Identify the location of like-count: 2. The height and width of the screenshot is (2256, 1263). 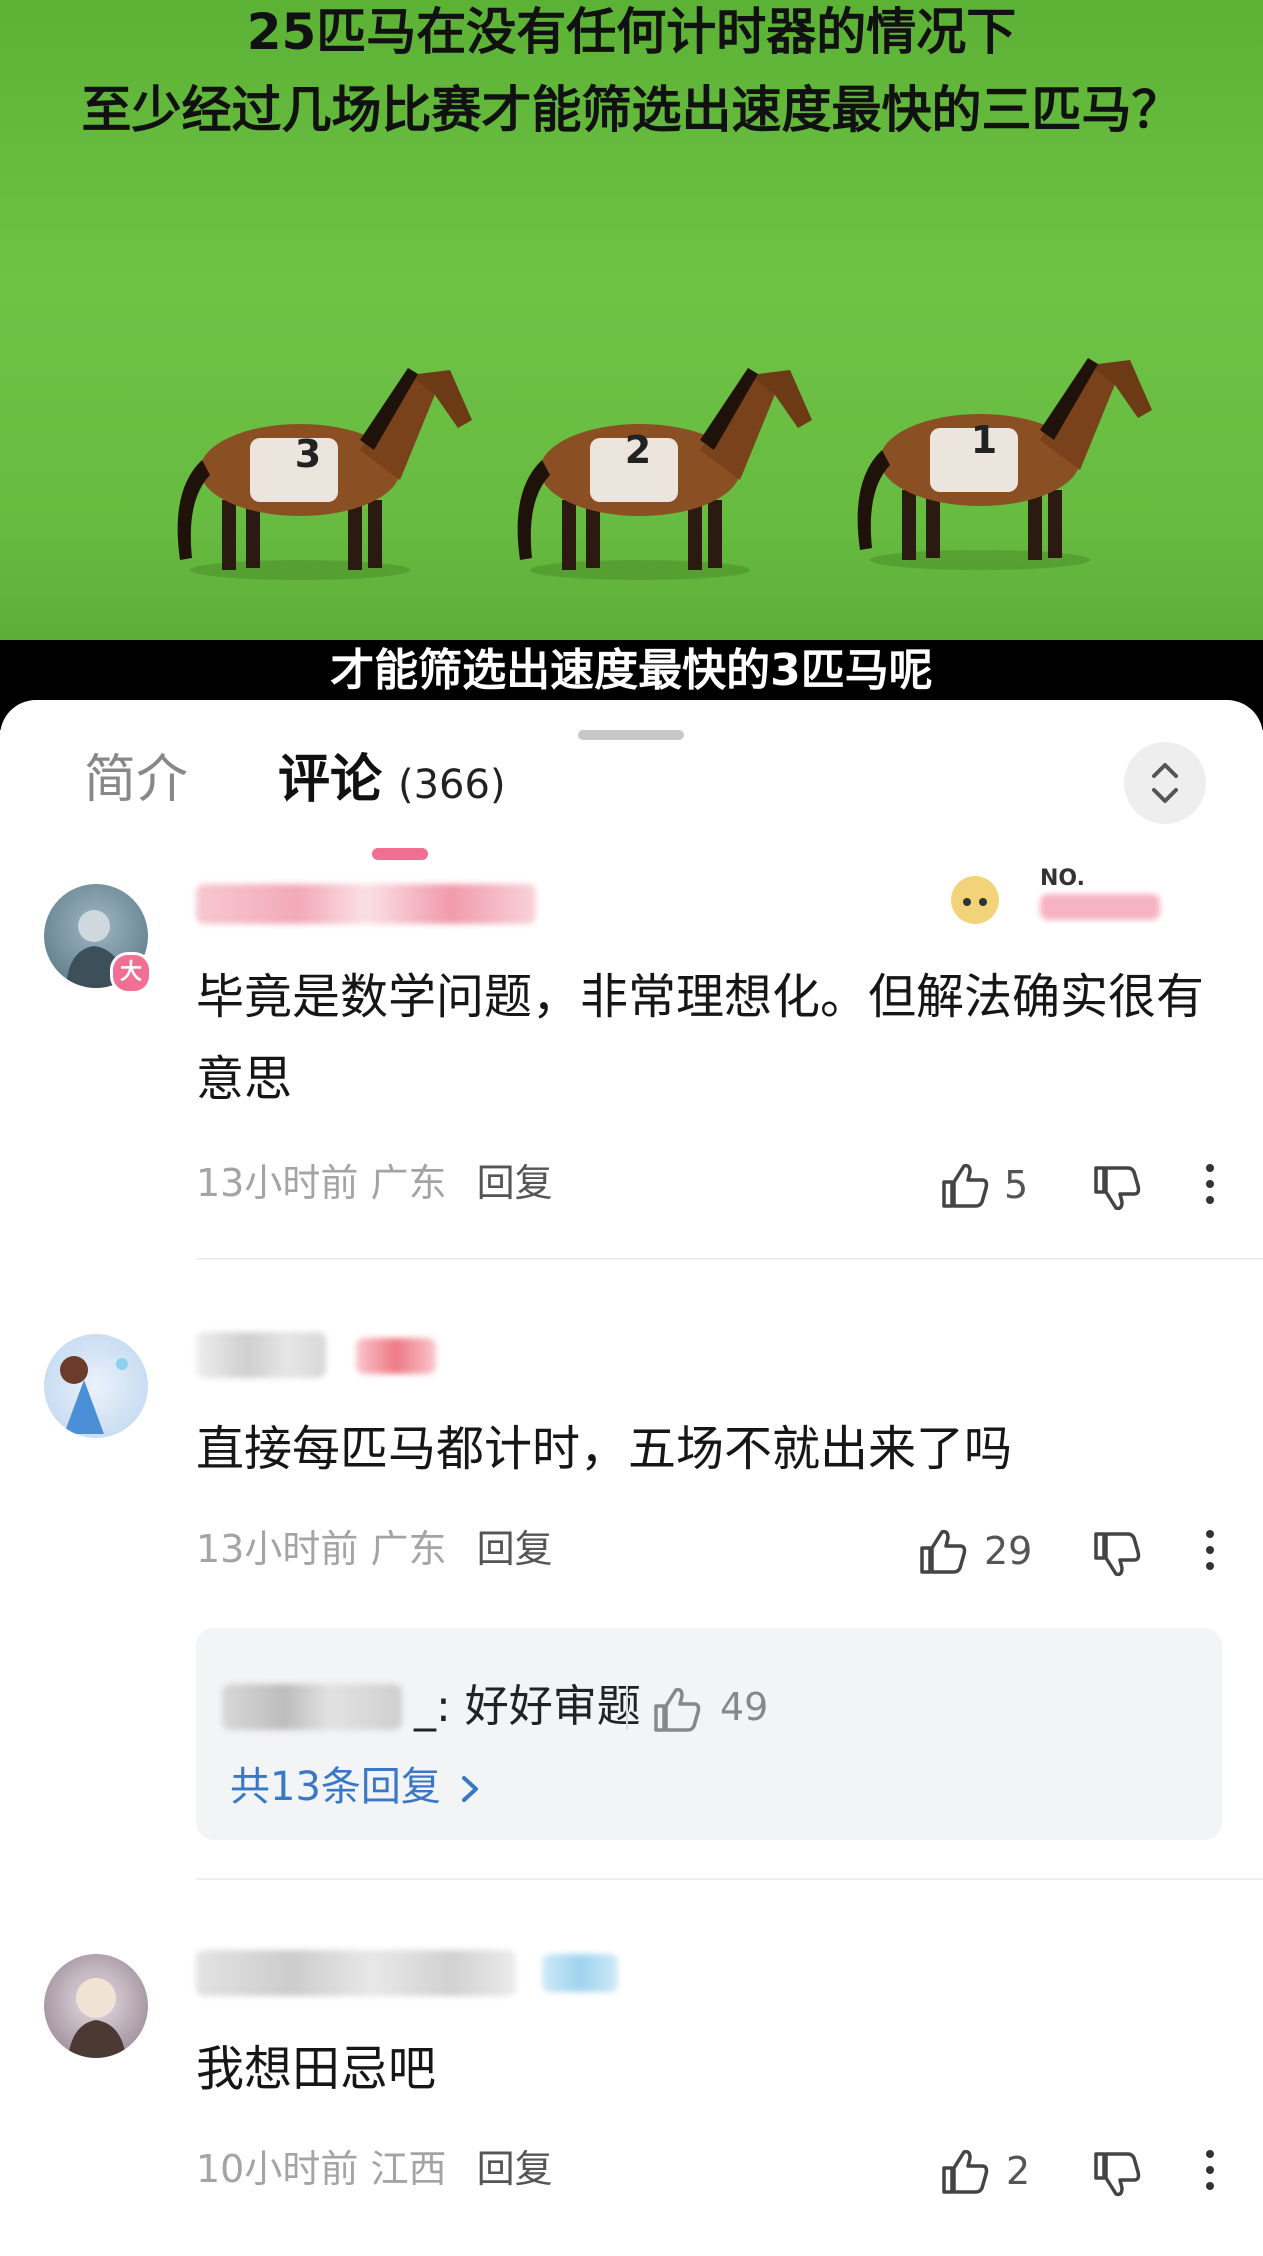
(1018, 2171).